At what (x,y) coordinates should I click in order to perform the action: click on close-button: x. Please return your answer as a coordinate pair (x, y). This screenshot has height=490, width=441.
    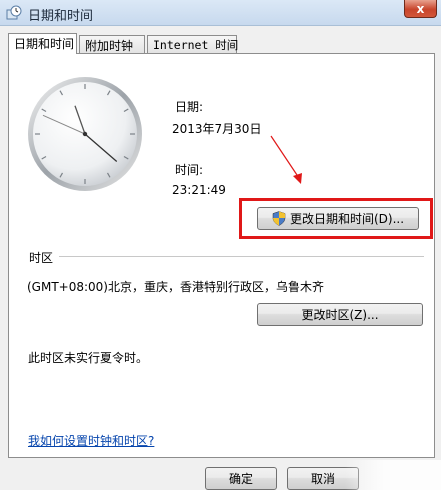
    Looking at the image, I should click on (420, 9).